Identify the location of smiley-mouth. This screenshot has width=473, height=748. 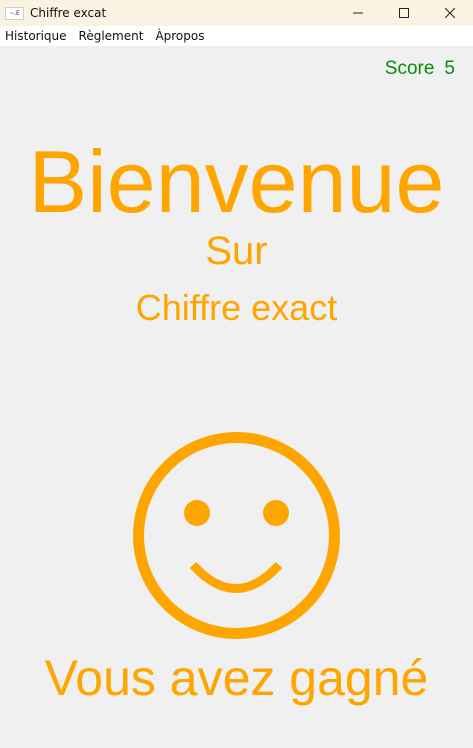
(236, 577).